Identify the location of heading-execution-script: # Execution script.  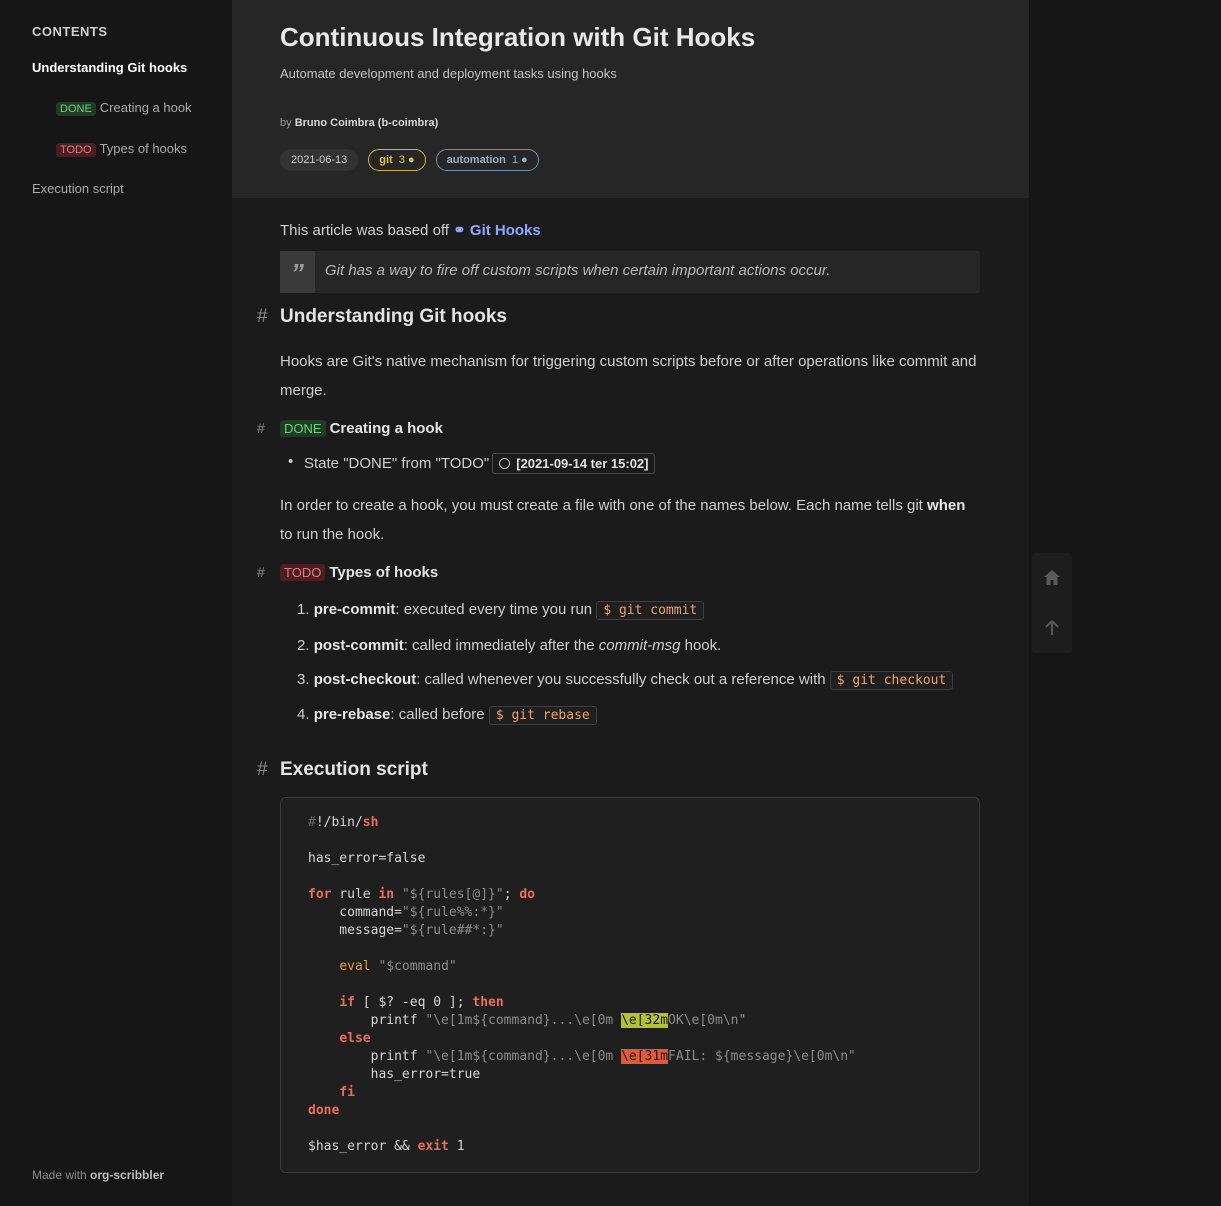
(342, 770).